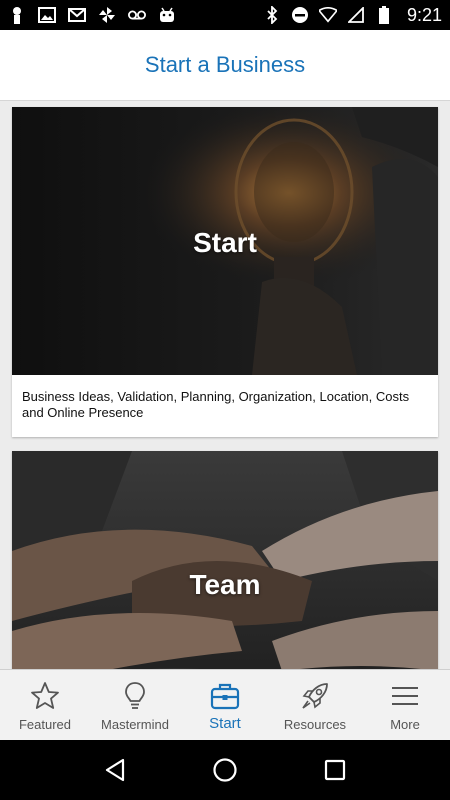  What do you see at coordinates (135, 724) in the screenshot?
I see `tab-mastermind-label: Mastermind` at bounding box center [135, 724].